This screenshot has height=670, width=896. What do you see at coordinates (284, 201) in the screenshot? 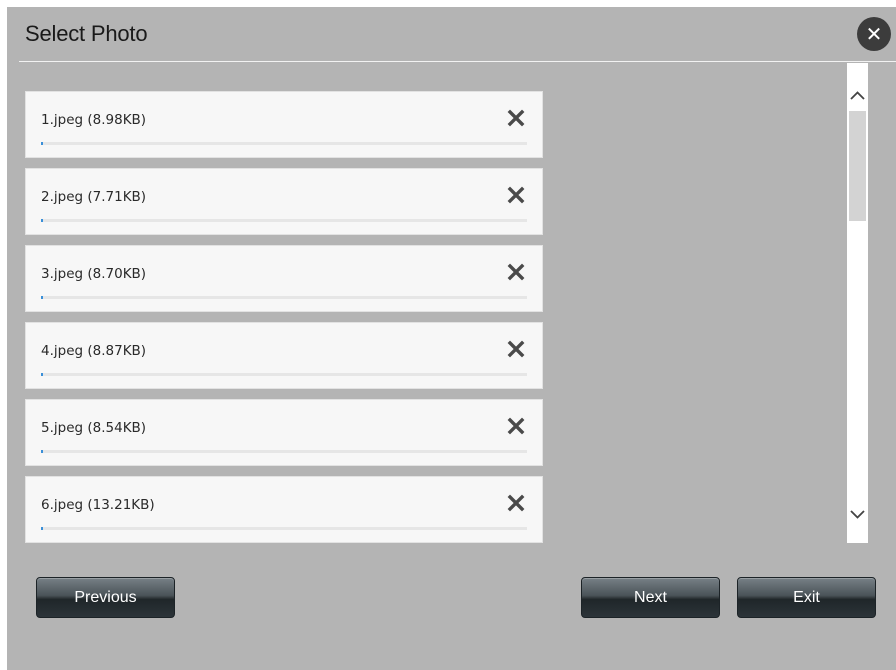
I see `file-item: 2.jpeg (7.71KB)` at bounding box center [284, 201].